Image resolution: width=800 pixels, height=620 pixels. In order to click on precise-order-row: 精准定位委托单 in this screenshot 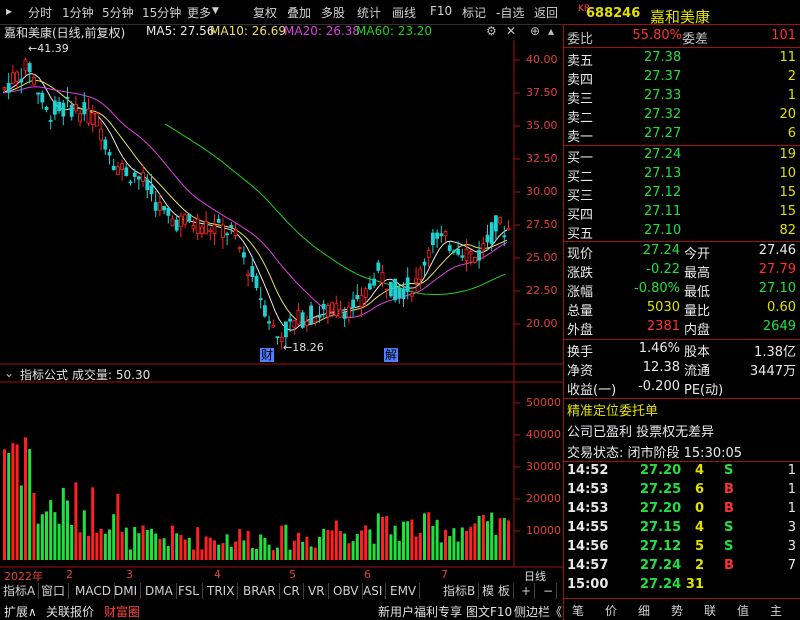, I will do `click(682, 409)`.